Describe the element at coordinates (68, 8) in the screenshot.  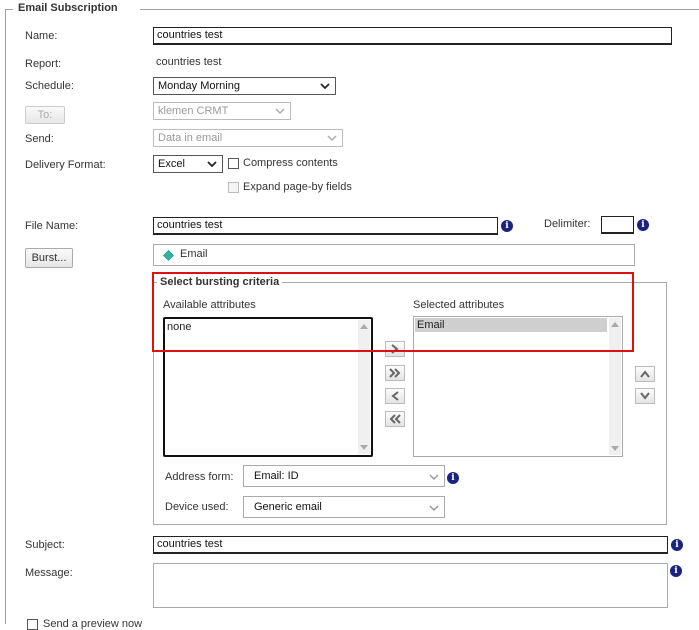
I see `section-title: Email Subscription` at that location.